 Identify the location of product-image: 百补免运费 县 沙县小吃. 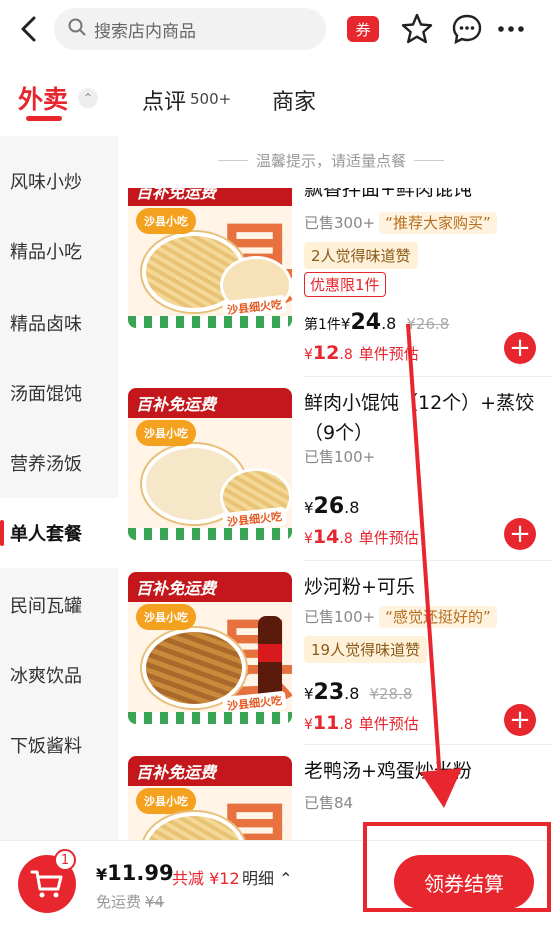
(210, 798).